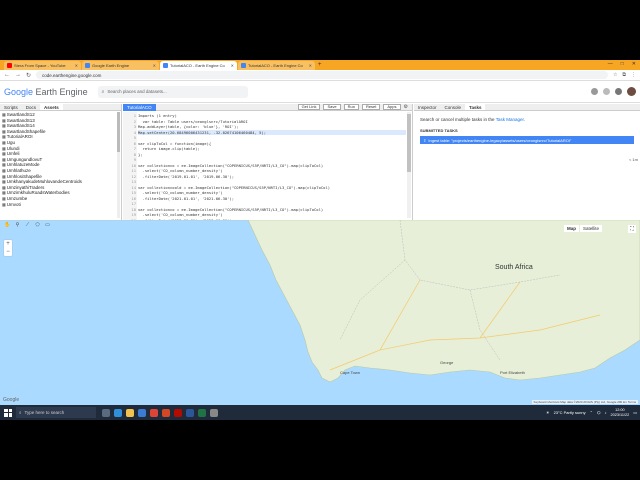  I want to click on browser-tab: Stera From Space - YouTube ✕, so click(42, 65).